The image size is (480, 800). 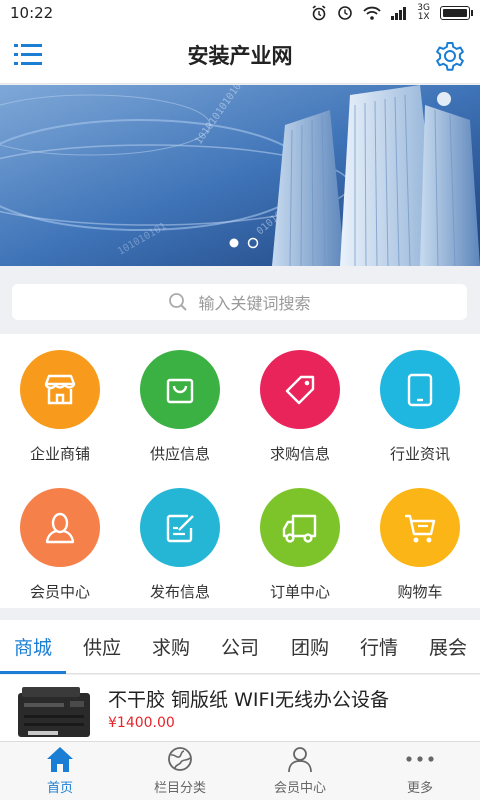 What do you see at coordinates (180, 389) in the screenshot?
I see `shopping-bag-icon` at bounding box center [180, 389].